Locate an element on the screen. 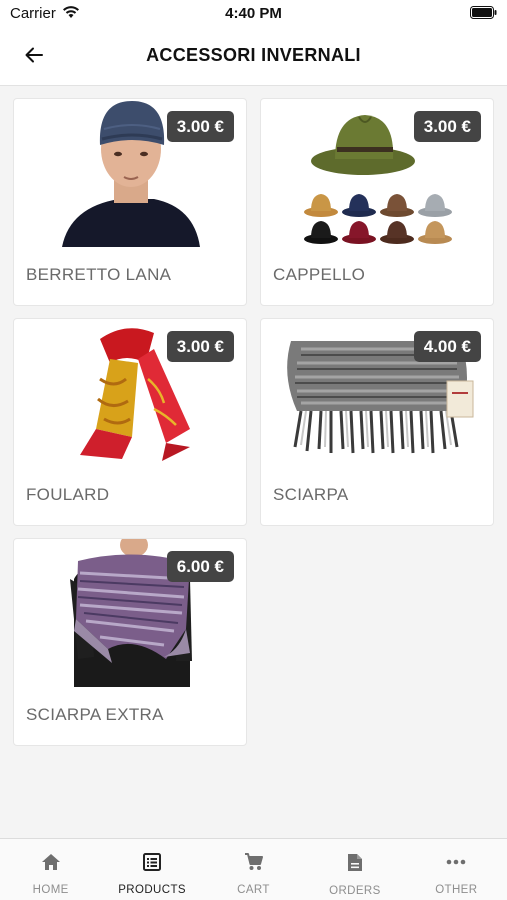 This screenshot has height=900, width=507. tab-products: PRODUCTS is located at coordinates (151, 869).